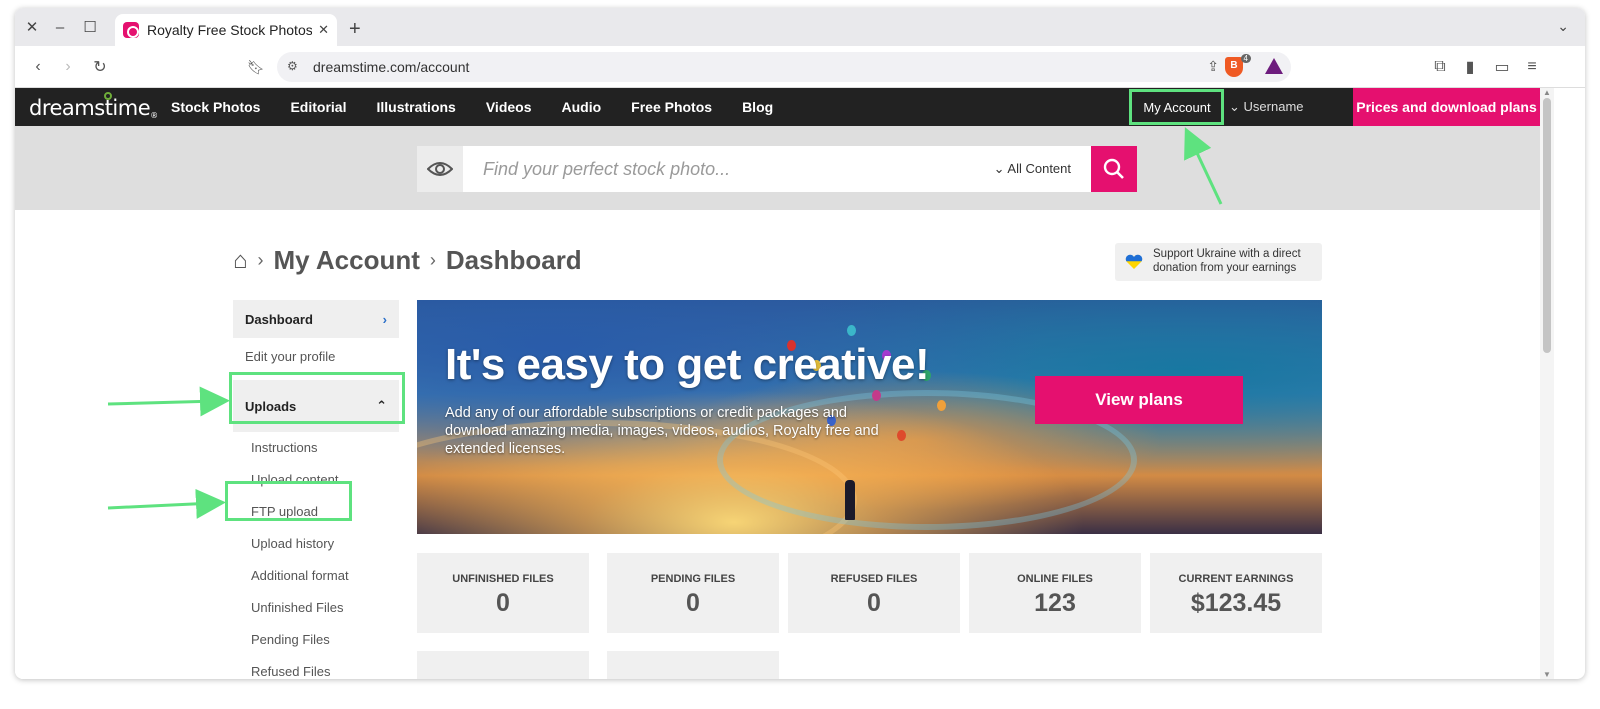 This screenshot has height=709, width=1600. What do you see at coordinates (1547, 383) in the screenshot?
I see `page-scrollbar: ▲ ▼` at bounding box center [1547, 383].